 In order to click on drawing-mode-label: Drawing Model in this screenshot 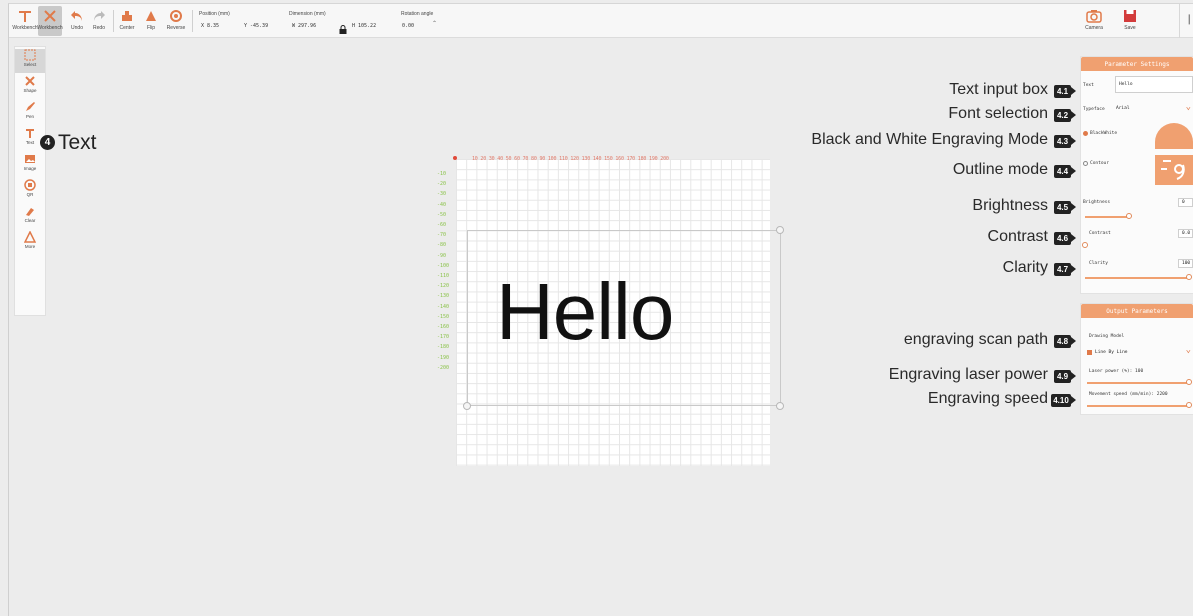, I will do `click(1107, 336)`.